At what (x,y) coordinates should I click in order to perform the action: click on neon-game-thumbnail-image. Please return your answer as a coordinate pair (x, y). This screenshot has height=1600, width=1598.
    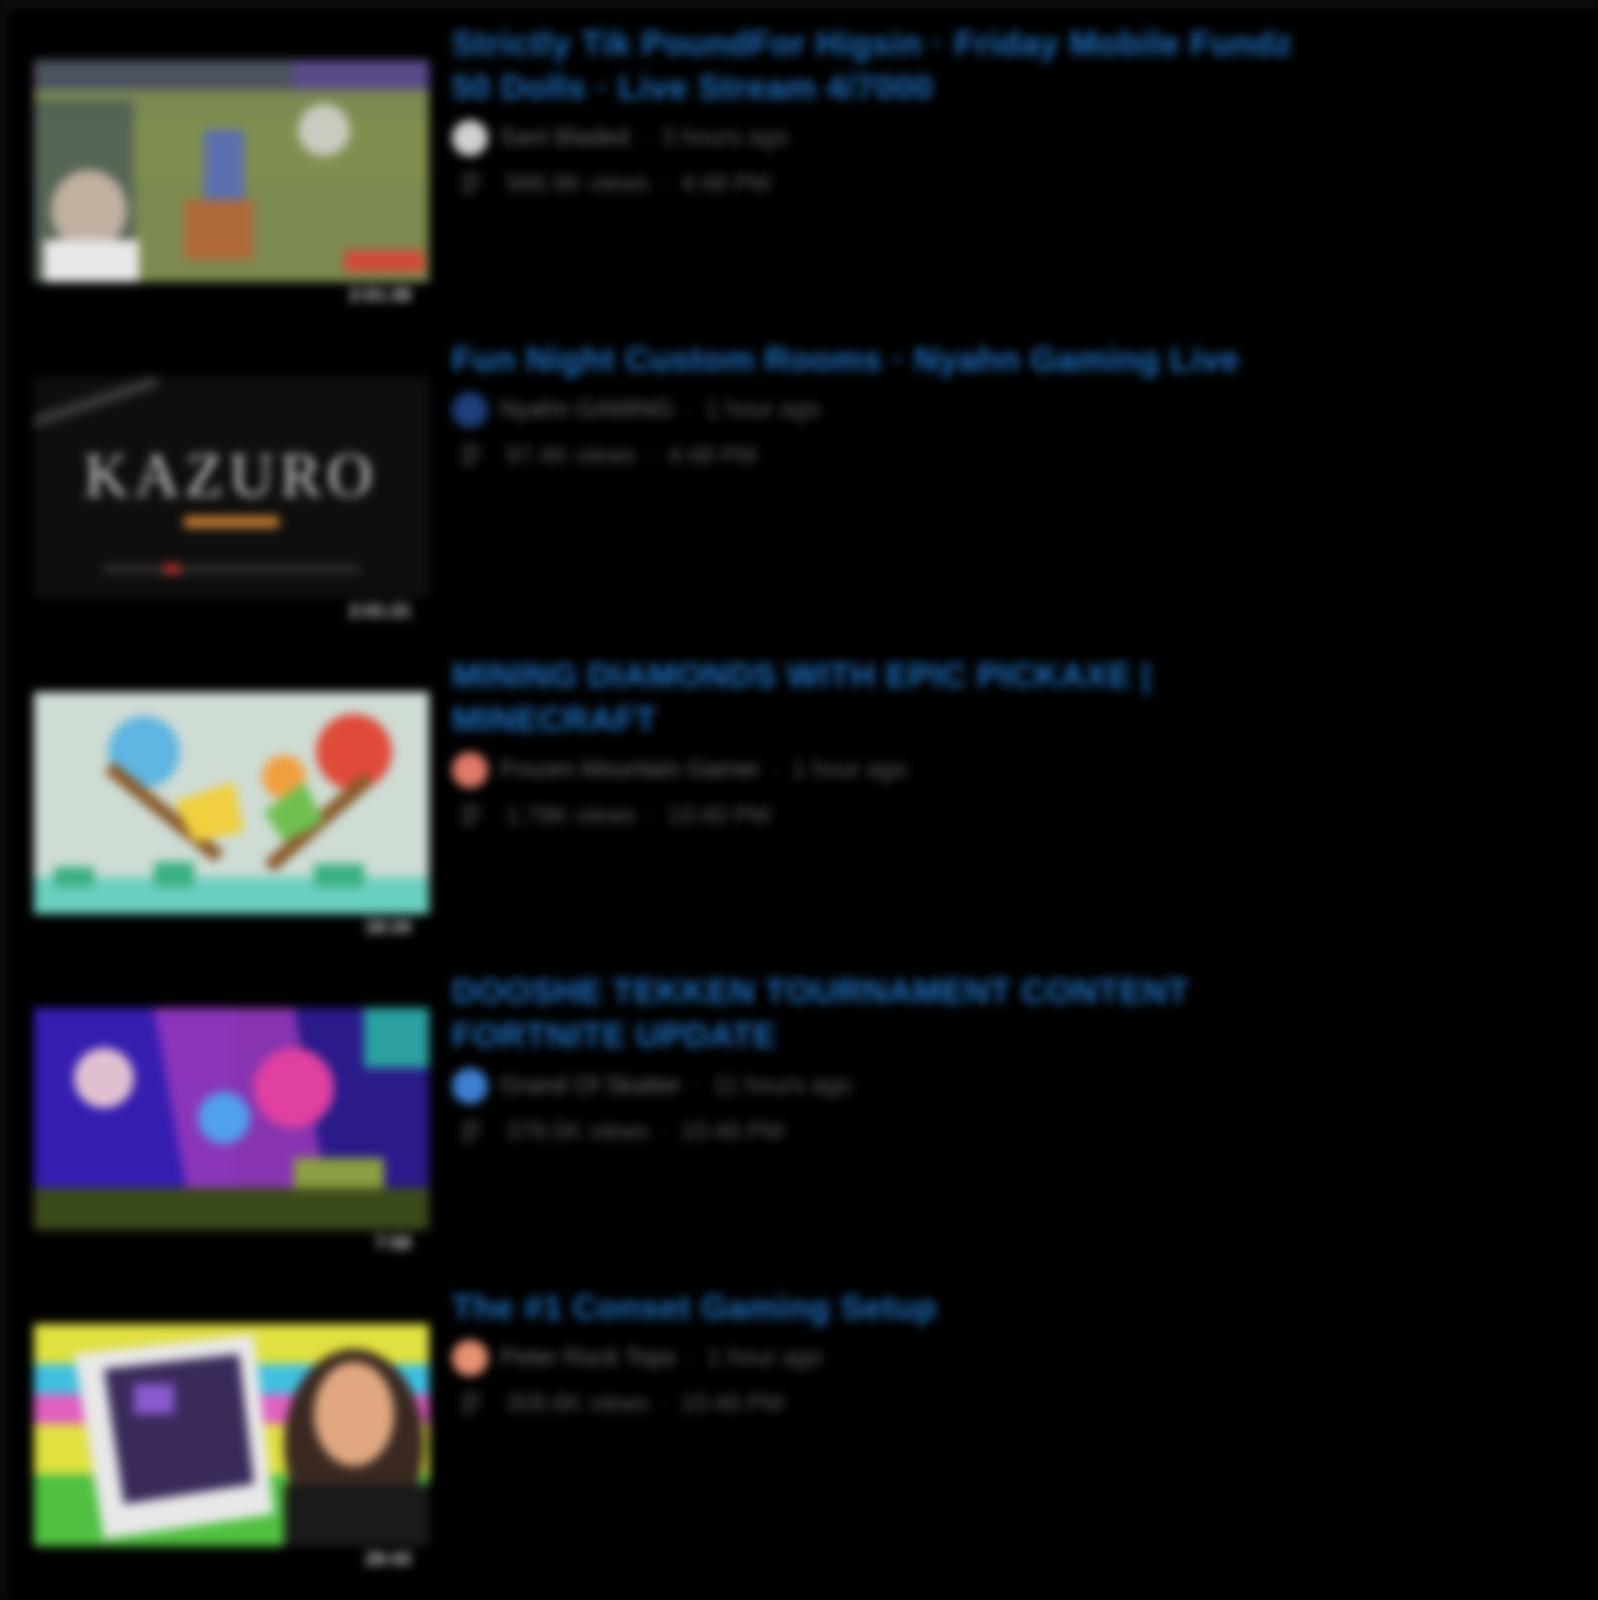
    Looking at the image, I should click on (231, 1119).